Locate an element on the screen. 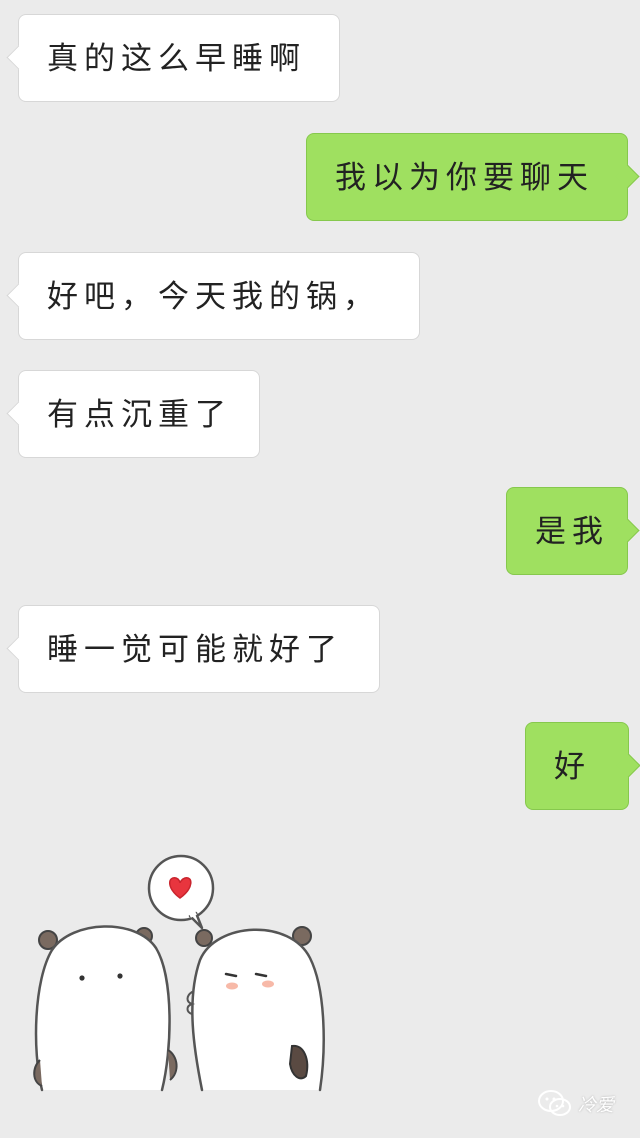 This screenshot has height=1138, width=640. heart-speech-bubble-icon is located at coordinates (181, 892).